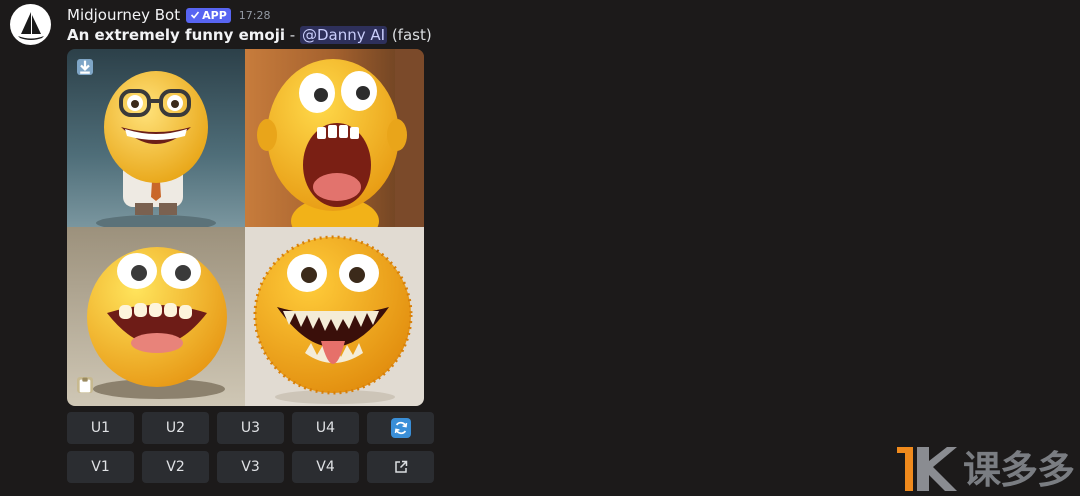 The width and height of the screenshot is (1080, 496). I want to click on app-badge-label: APP, so click(214, 15).